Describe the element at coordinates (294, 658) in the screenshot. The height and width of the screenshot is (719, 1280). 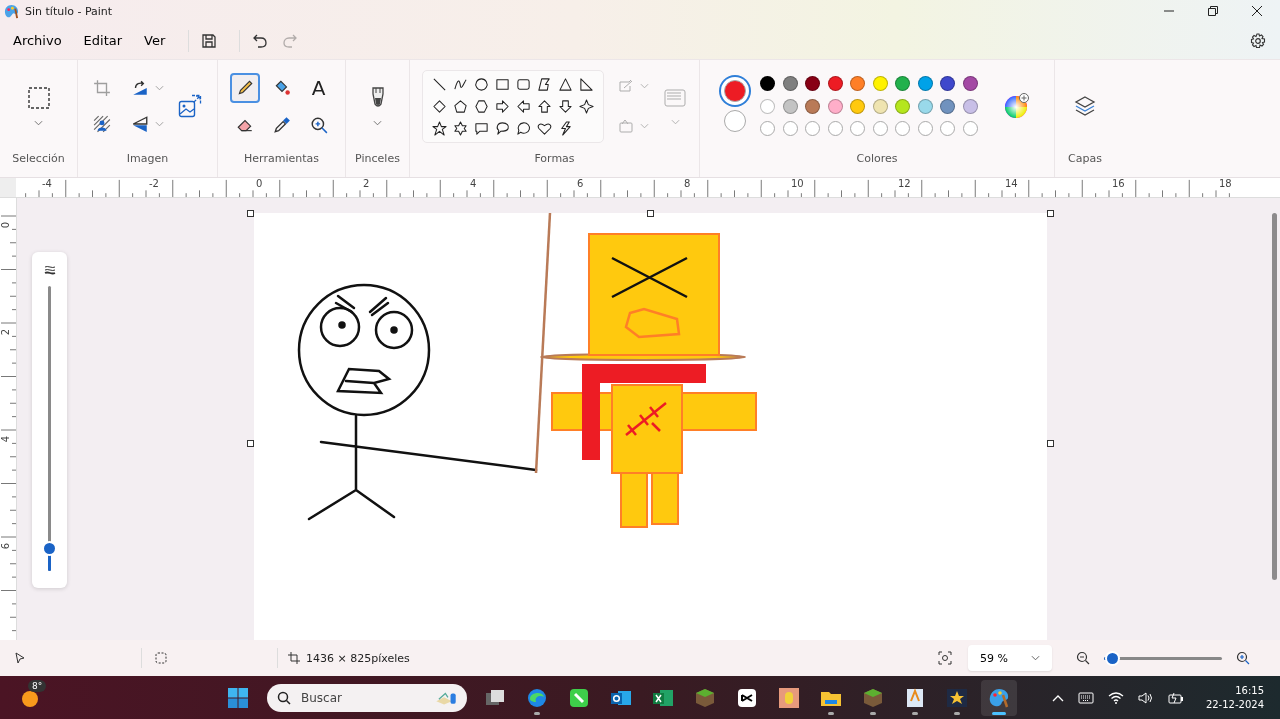
I see `canvas-size-icon` at that location.